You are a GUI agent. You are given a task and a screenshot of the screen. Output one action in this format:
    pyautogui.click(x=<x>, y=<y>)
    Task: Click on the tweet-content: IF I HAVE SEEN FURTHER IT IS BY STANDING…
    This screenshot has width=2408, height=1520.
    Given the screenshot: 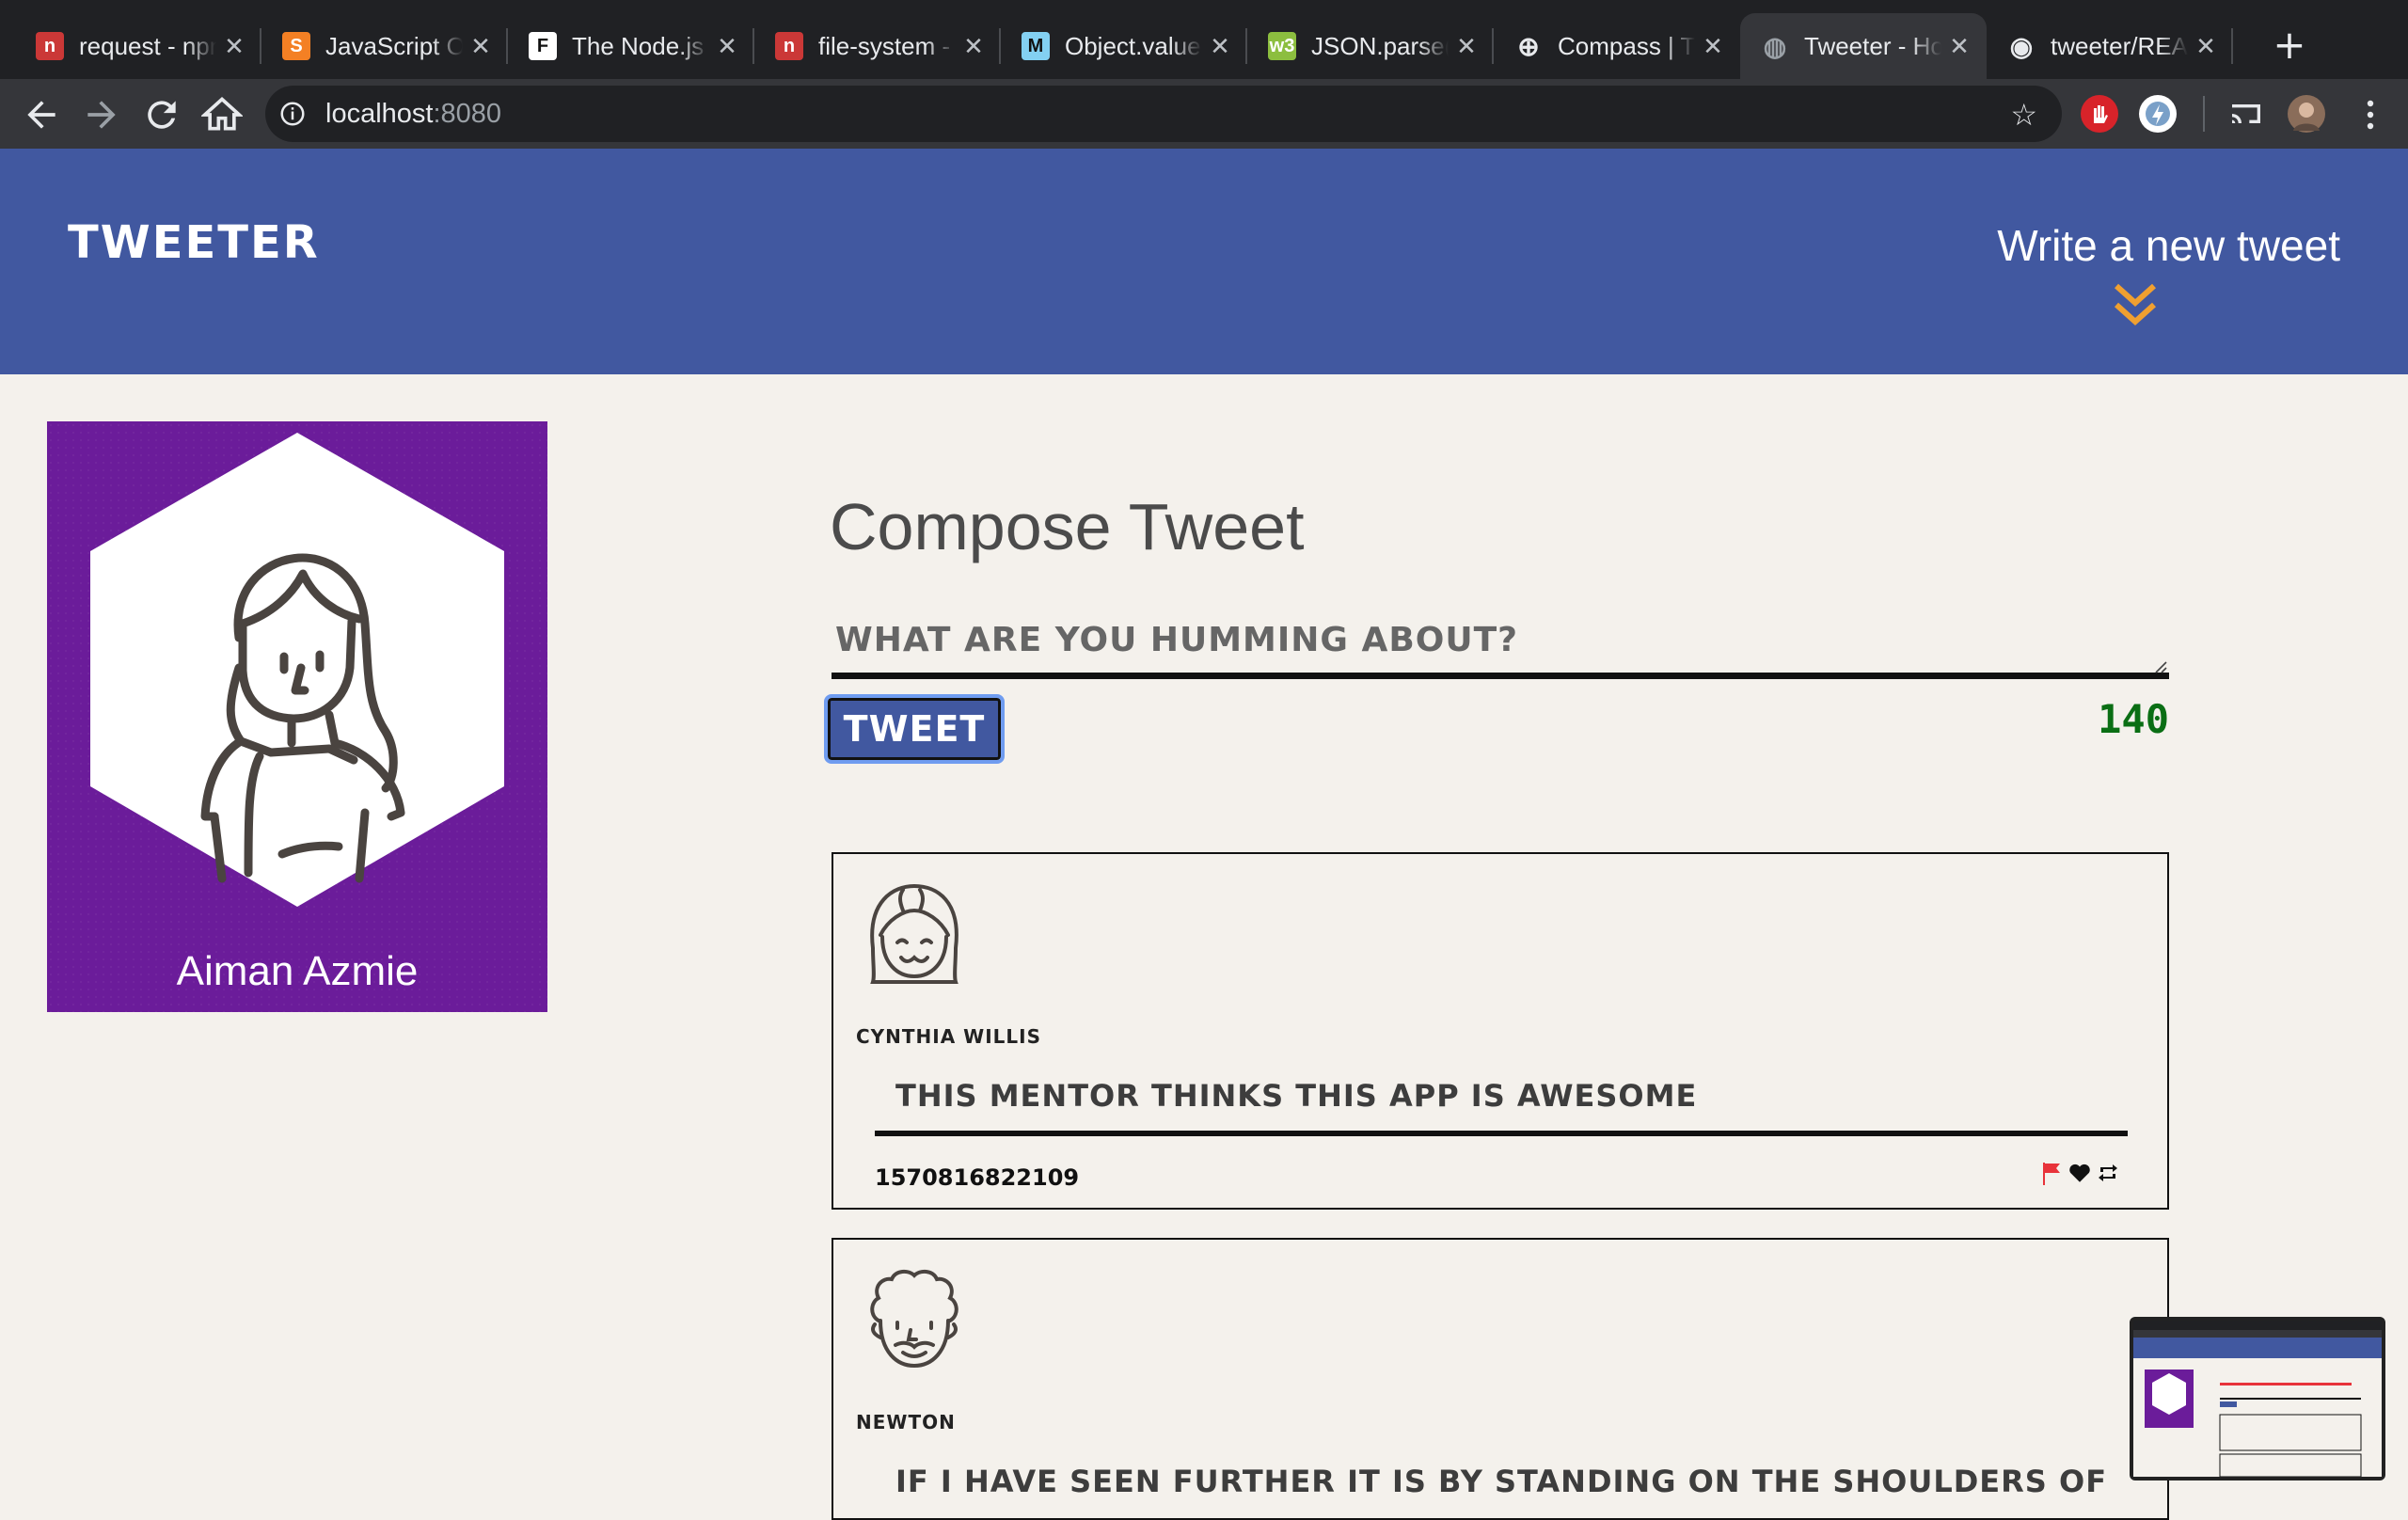 What is the action you would take?
    pyautogui.click(x=1502, y=1481)
    